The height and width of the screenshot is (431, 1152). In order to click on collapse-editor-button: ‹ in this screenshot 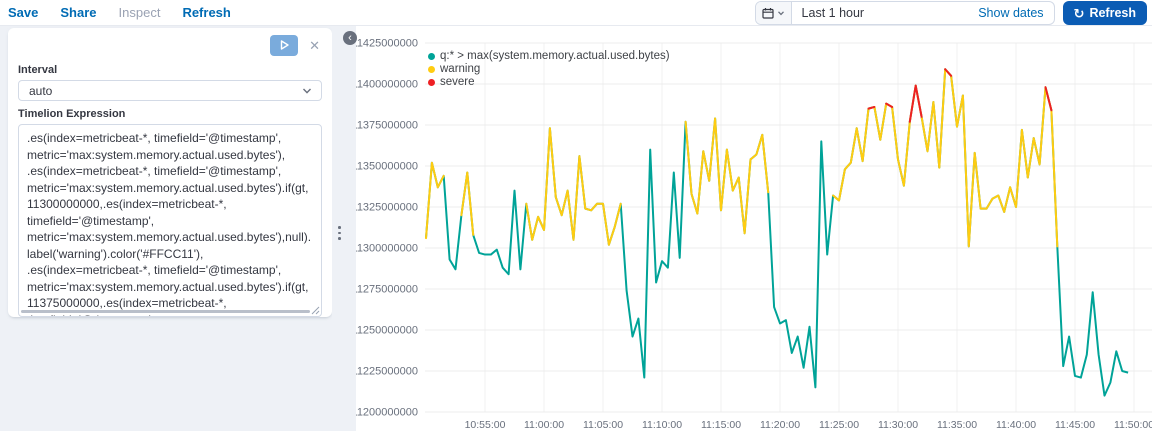, I will do `click(350, 38)`.